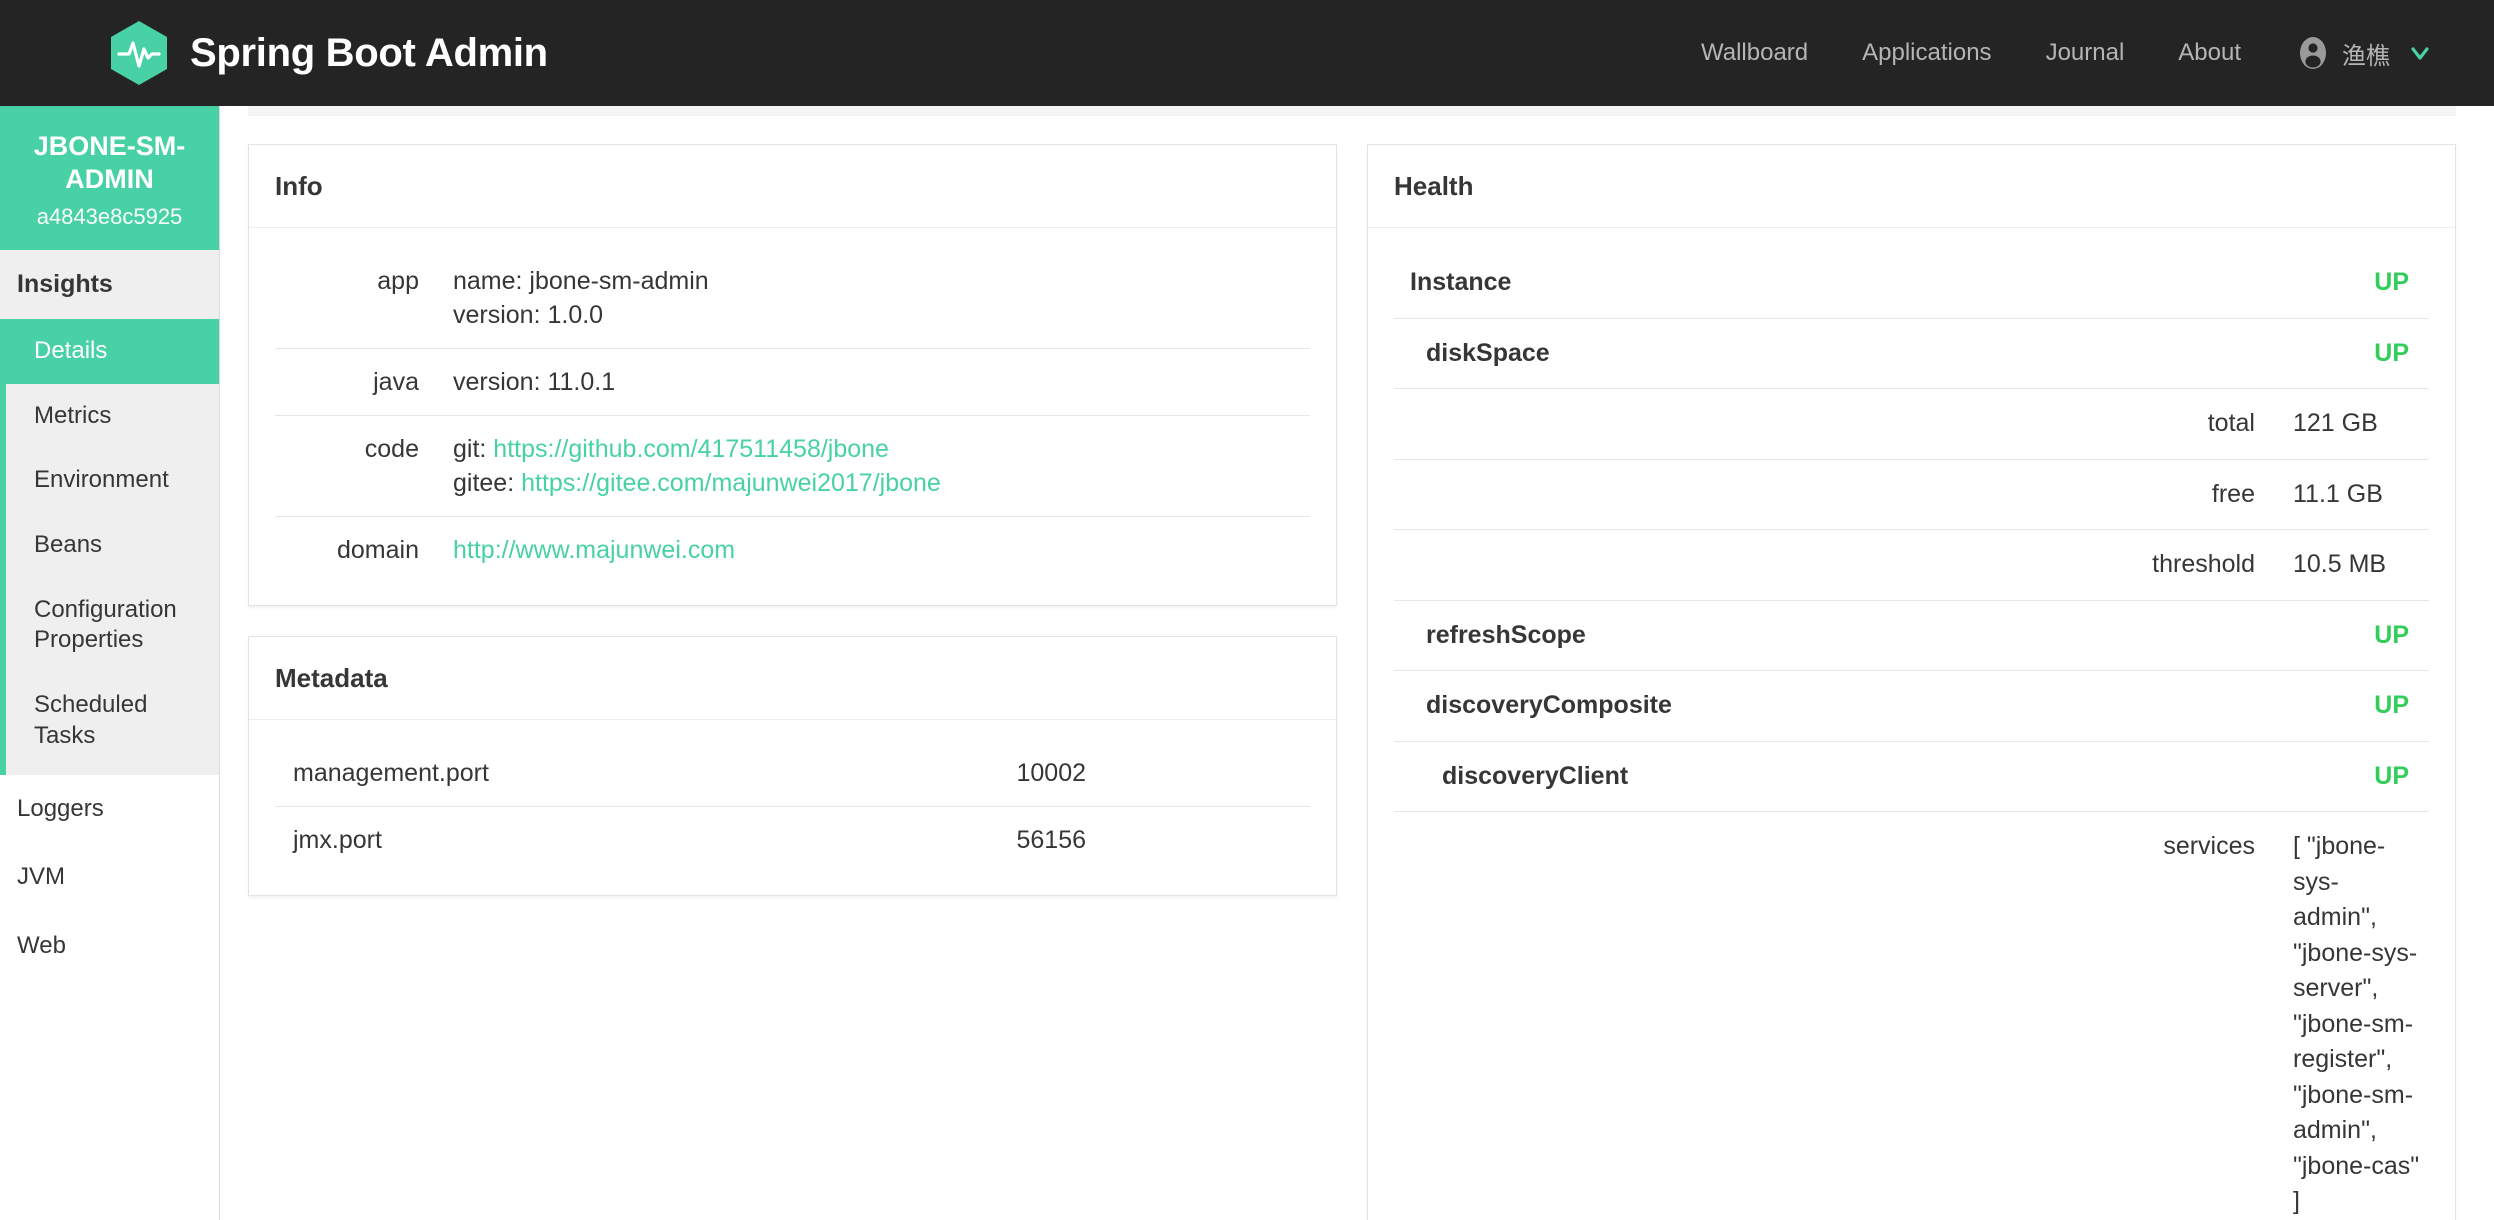 The height and width of the screenshot is (1220, 2494). Describe the element at coordinates (2354, 776) in the screenshot. I see `health-status-discoveryclient: UP` at that location.